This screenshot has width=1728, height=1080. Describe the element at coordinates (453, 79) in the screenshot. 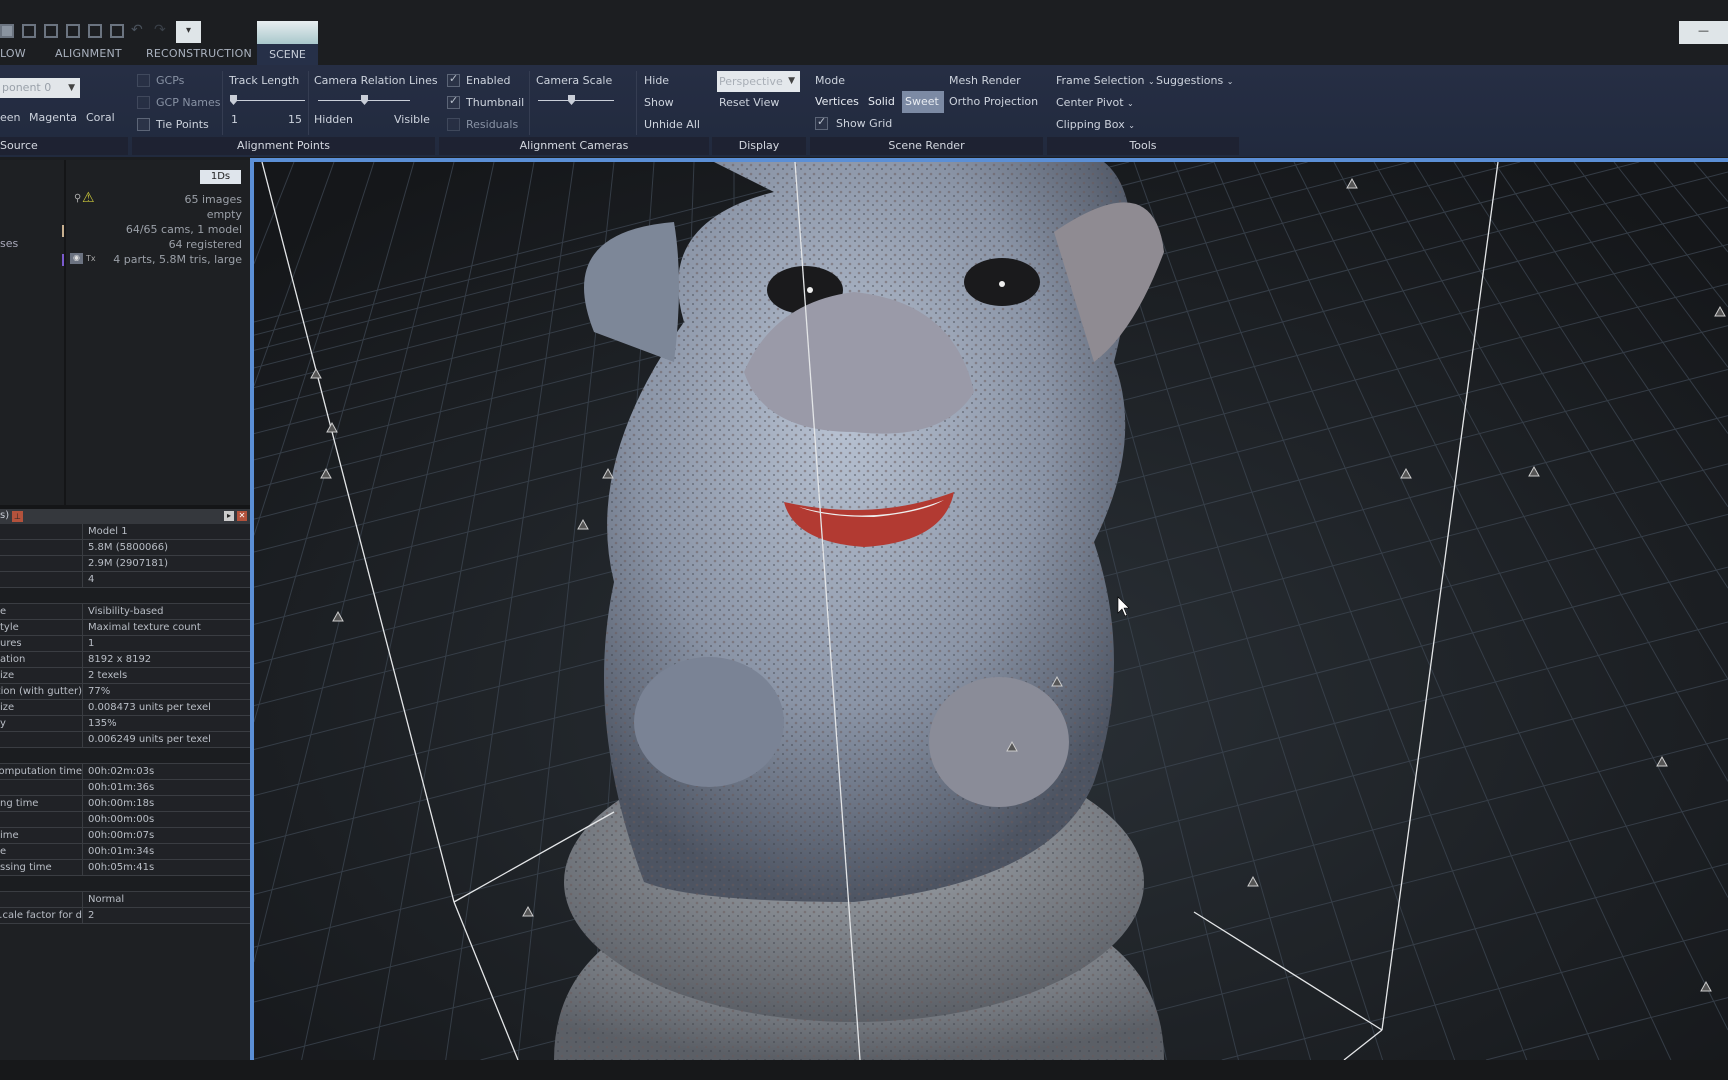

I see `enabled-checkbox` at that location.